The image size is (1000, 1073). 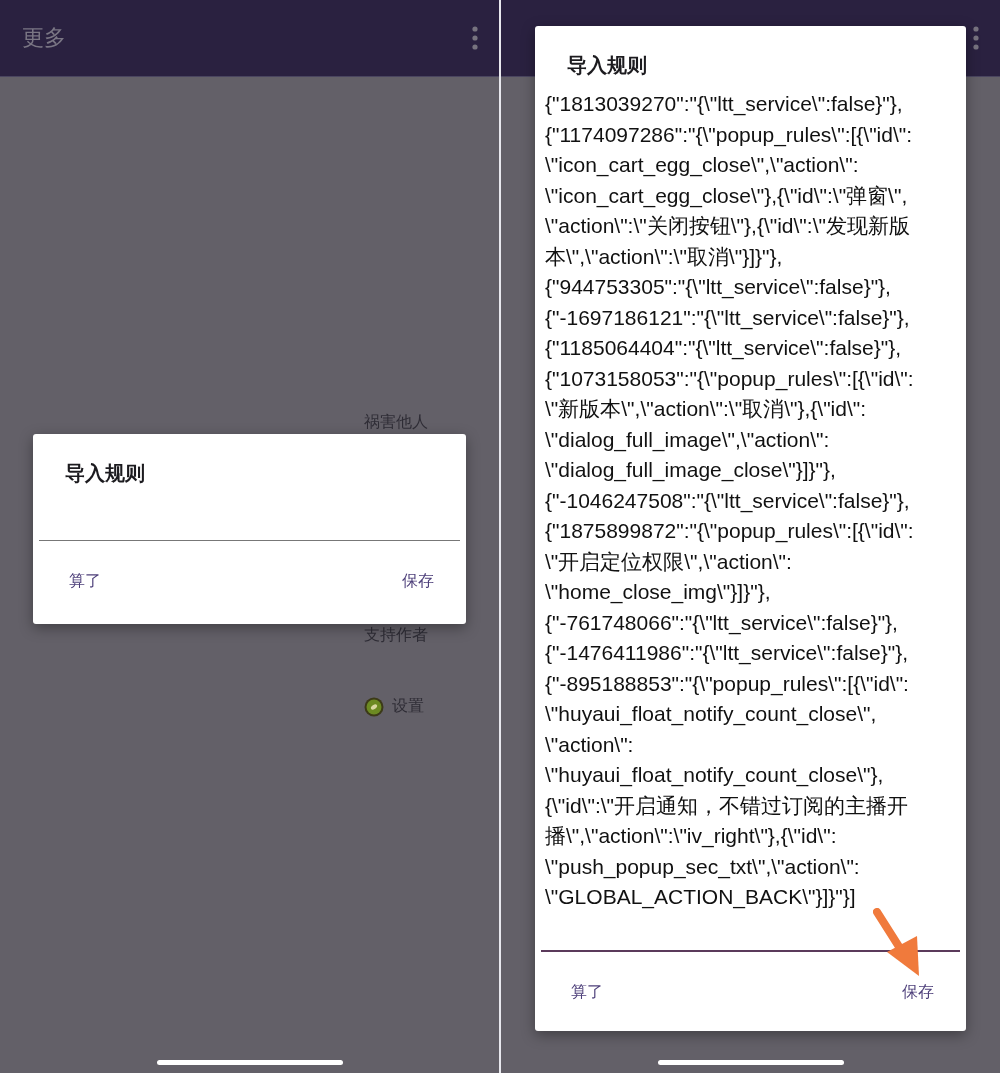 What do you see at coordinates (44, 38) in the screenshot?
I see `app-bar-title: 更多` at bounding box center [44, 38].